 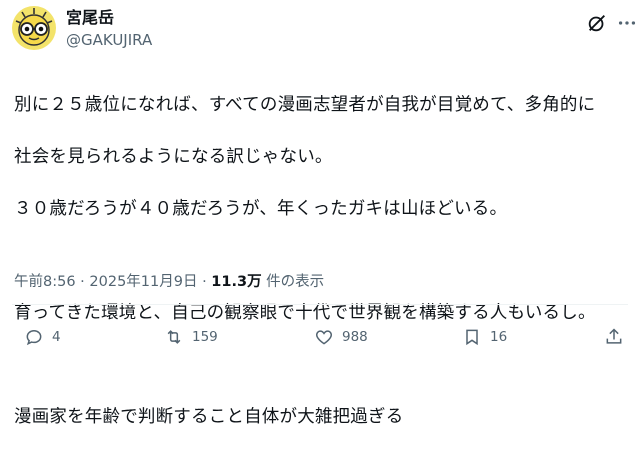 I want to click on bookmark-count: 16, so click(x=499, y=337).